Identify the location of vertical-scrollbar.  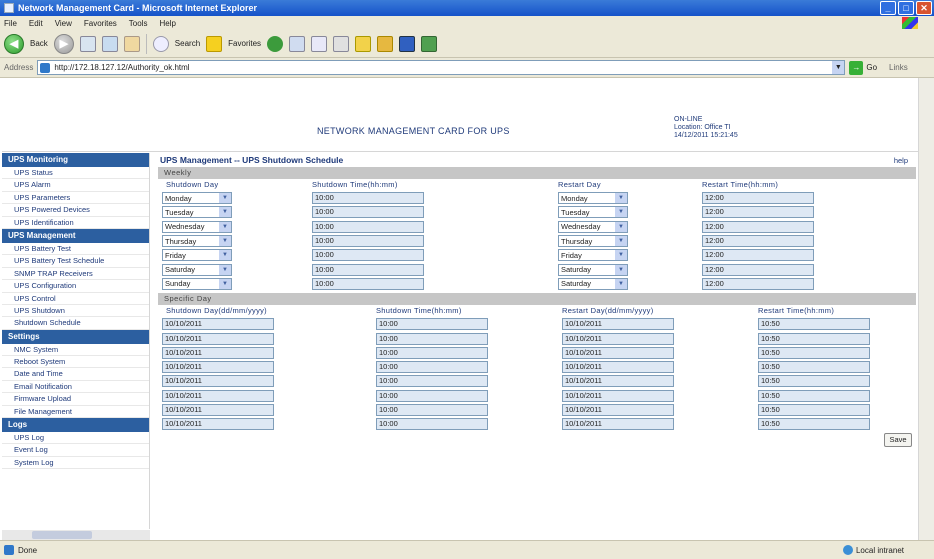
(926, 309).